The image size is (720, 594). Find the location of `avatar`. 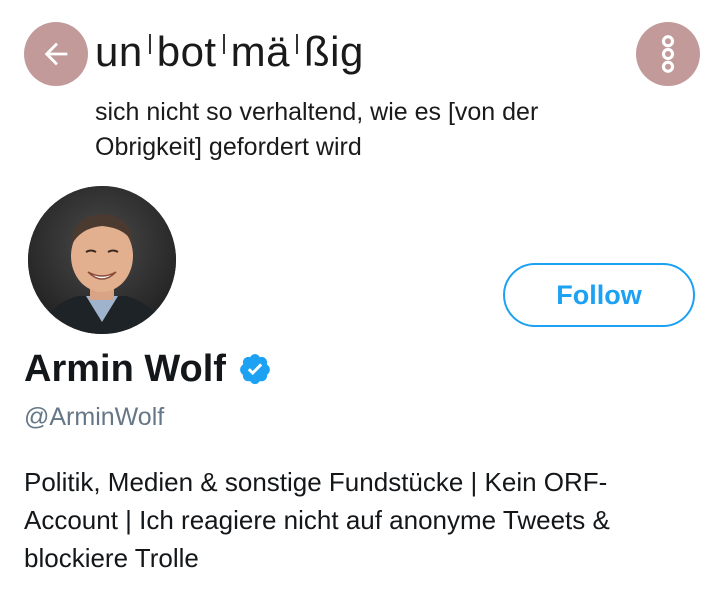

avatar is located at coordinates (102, 260).